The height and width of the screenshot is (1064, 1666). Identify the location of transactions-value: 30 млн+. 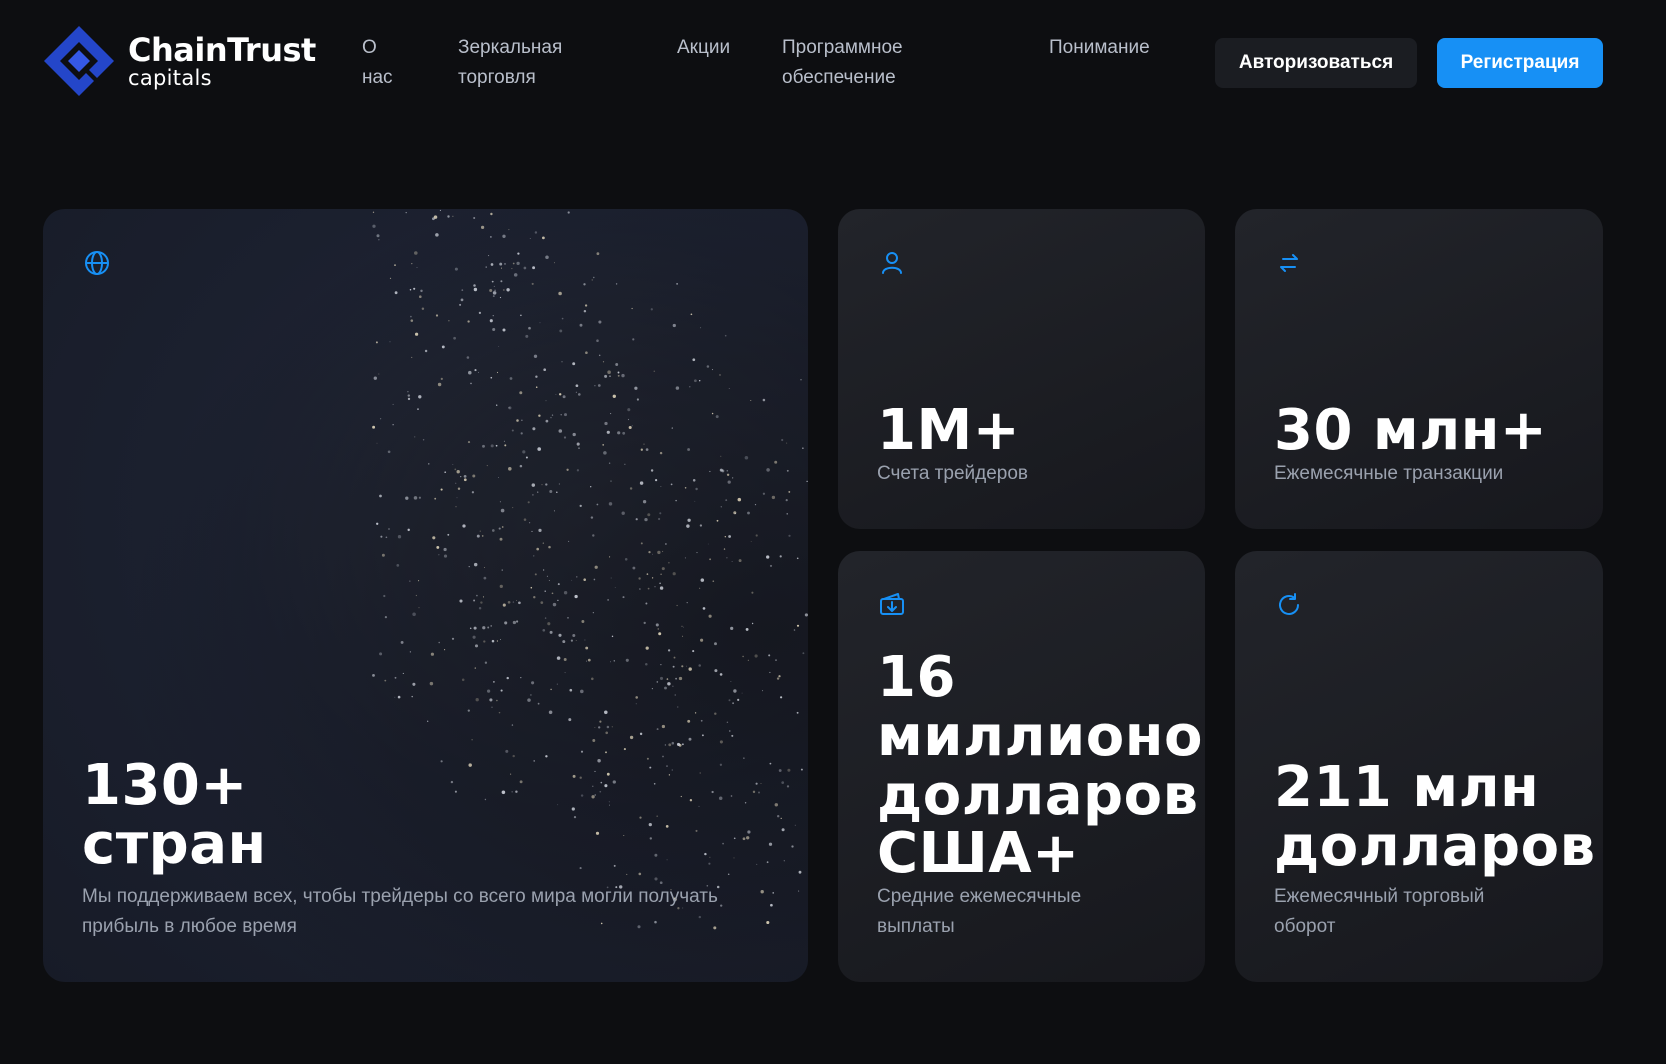
(1411, 430).